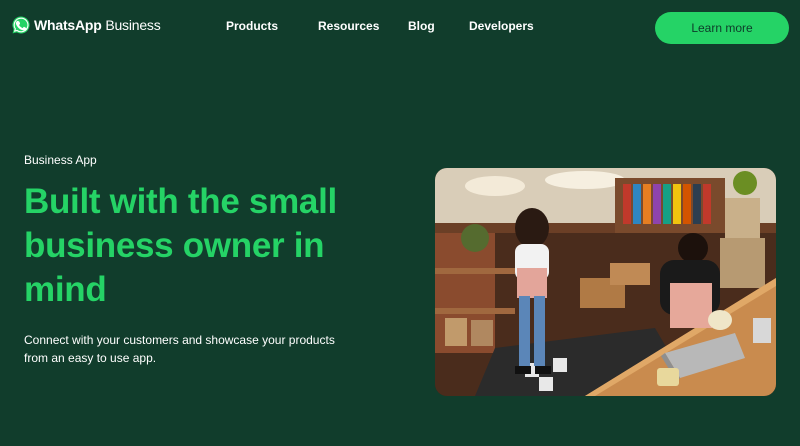 This screenshot has height=446, width=800. What do you see at coordinates (133, 25) in the screenshot?
I see `logo-wordmark-light: Business` at bounding box center [133, 25].